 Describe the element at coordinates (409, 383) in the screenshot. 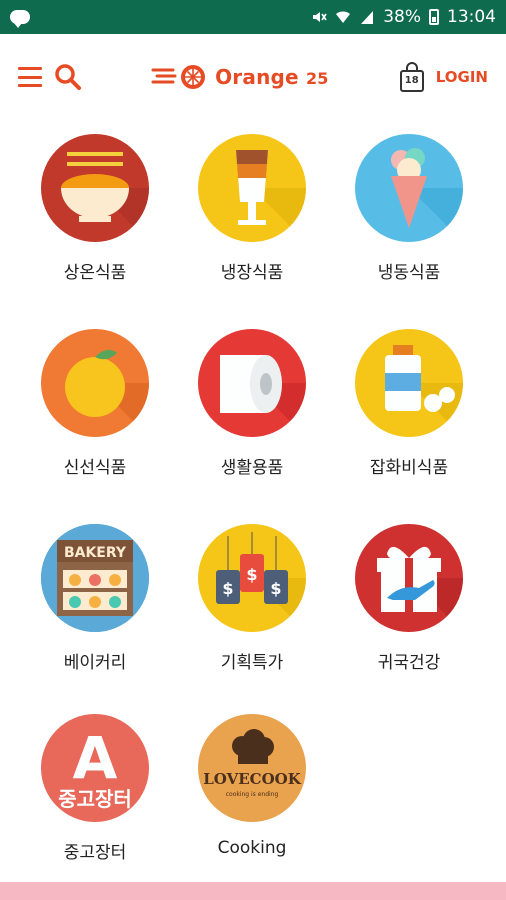

I see `medicine-bottle-icon` at that location.